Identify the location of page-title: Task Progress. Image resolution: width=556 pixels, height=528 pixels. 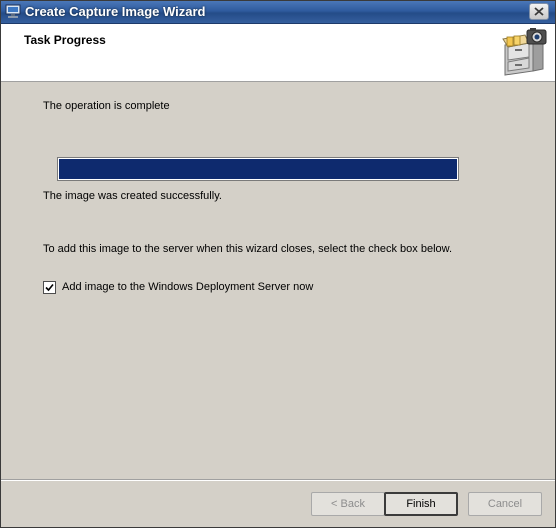
(65, 40).